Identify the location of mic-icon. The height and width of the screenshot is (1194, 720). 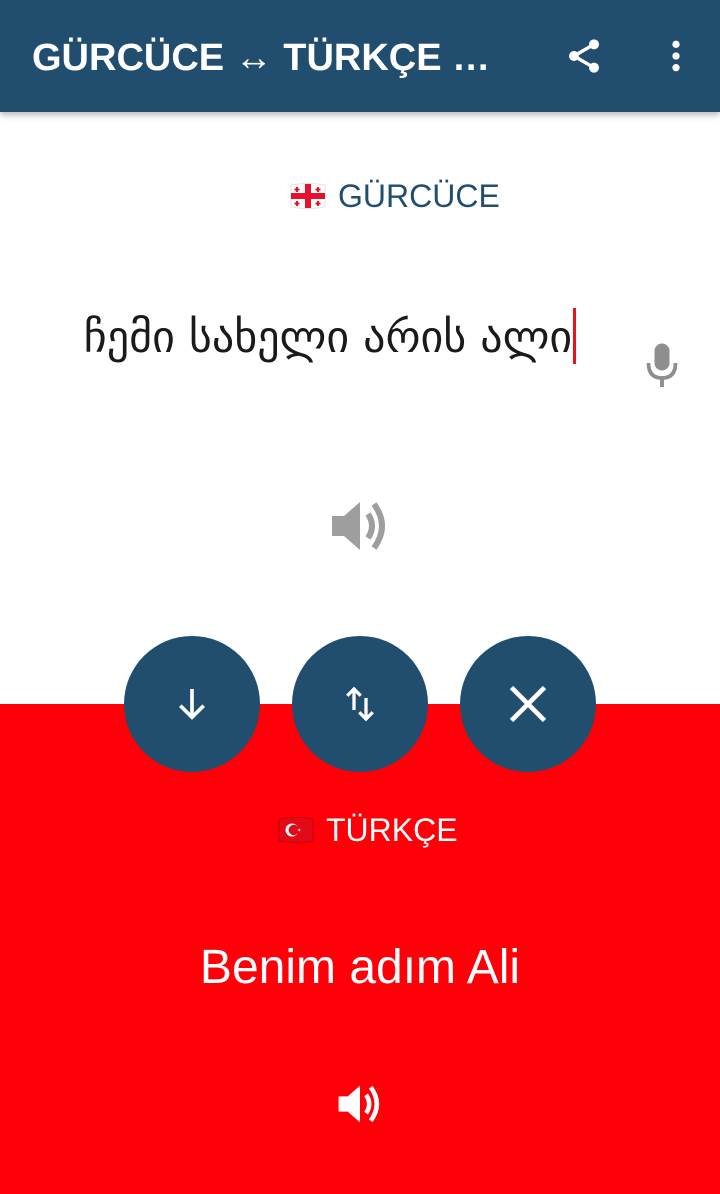
(662, 365).